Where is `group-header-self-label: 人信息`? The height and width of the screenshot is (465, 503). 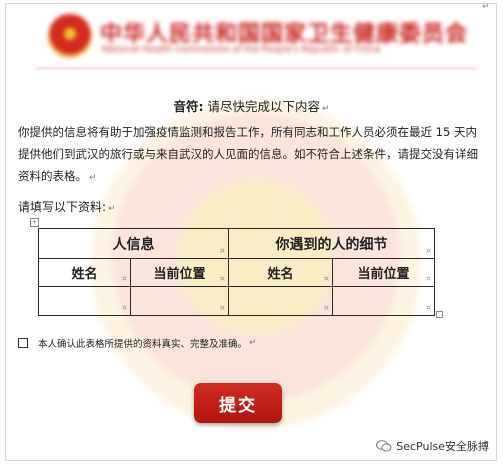
group-header-self-label: 人信息 is located at coordinates (133, 244).